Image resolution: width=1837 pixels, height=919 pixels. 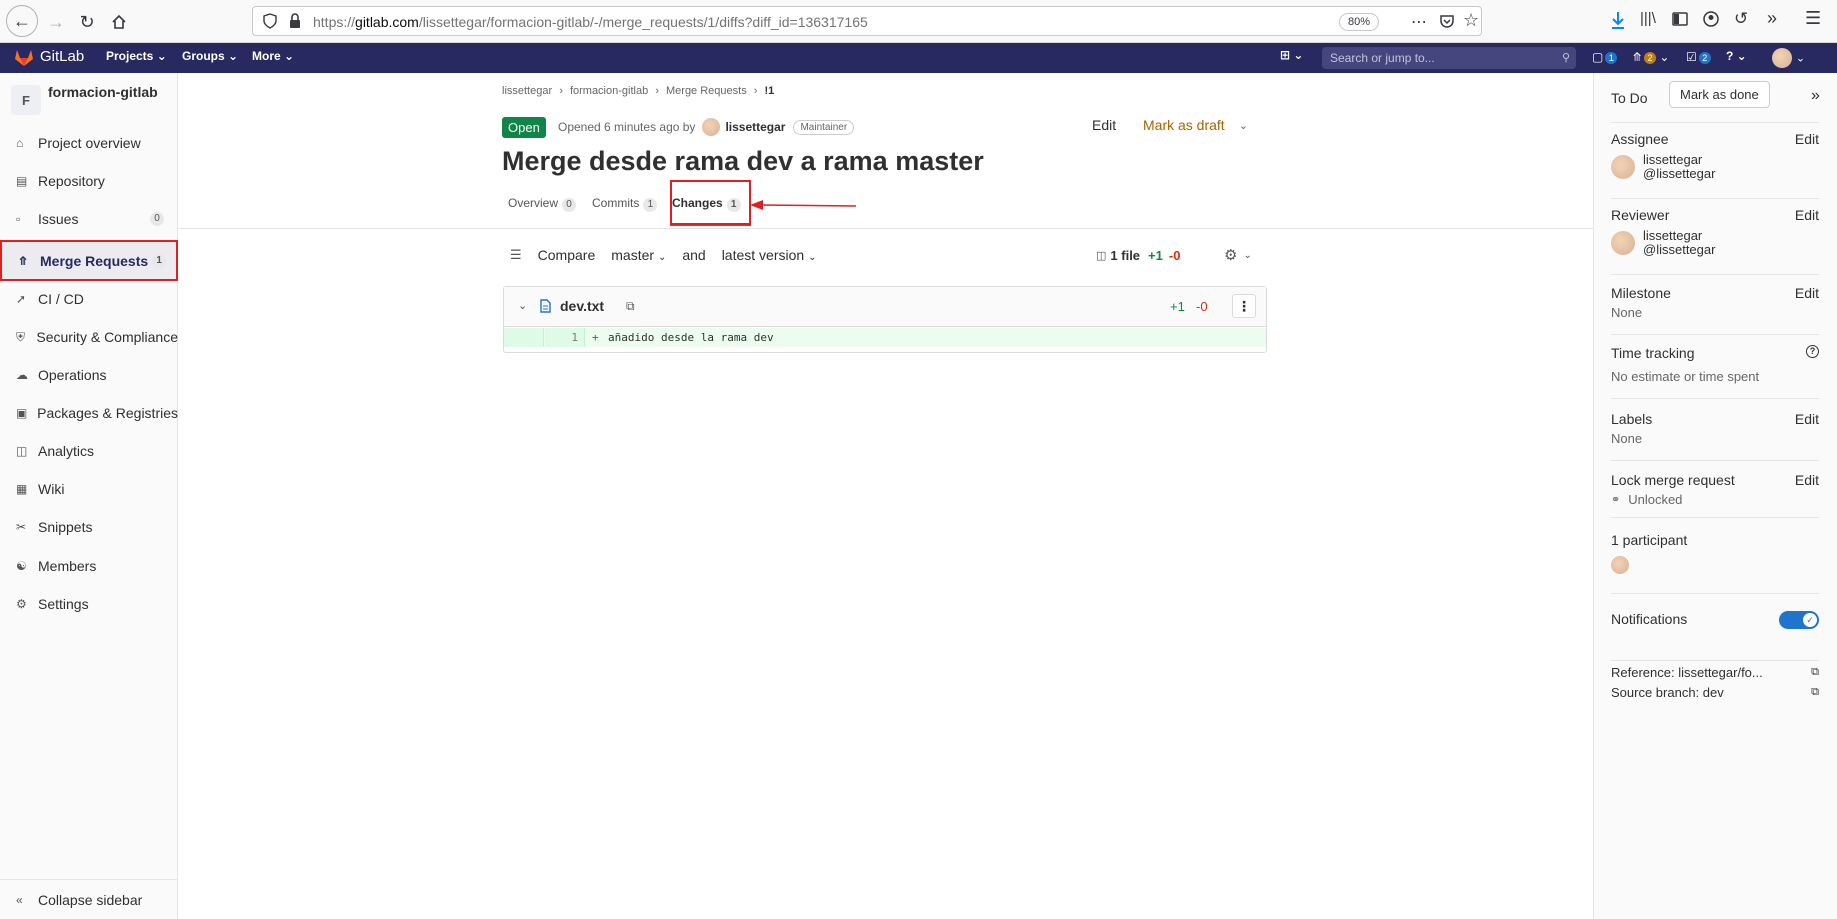 I want to click on breadcrumb-item: Merge Requests, so click(x=706, y=91).